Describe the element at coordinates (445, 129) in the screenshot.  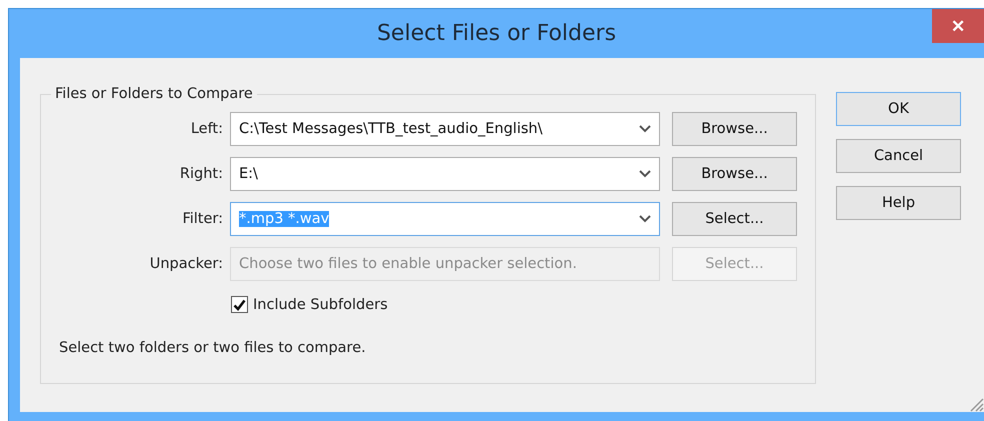
I see `combo-box: C:\Test Messages\TTB_test_audio_English\` at that location.